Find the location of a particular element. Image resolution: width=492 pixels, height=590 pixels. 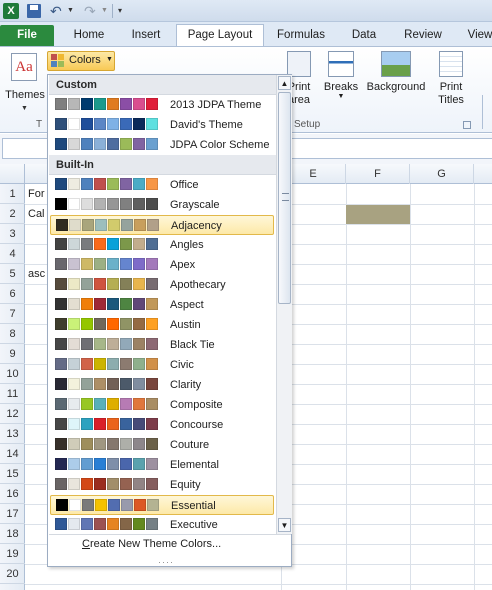

theme-color-item-equity: Equity is located at coordinates (162, 485).